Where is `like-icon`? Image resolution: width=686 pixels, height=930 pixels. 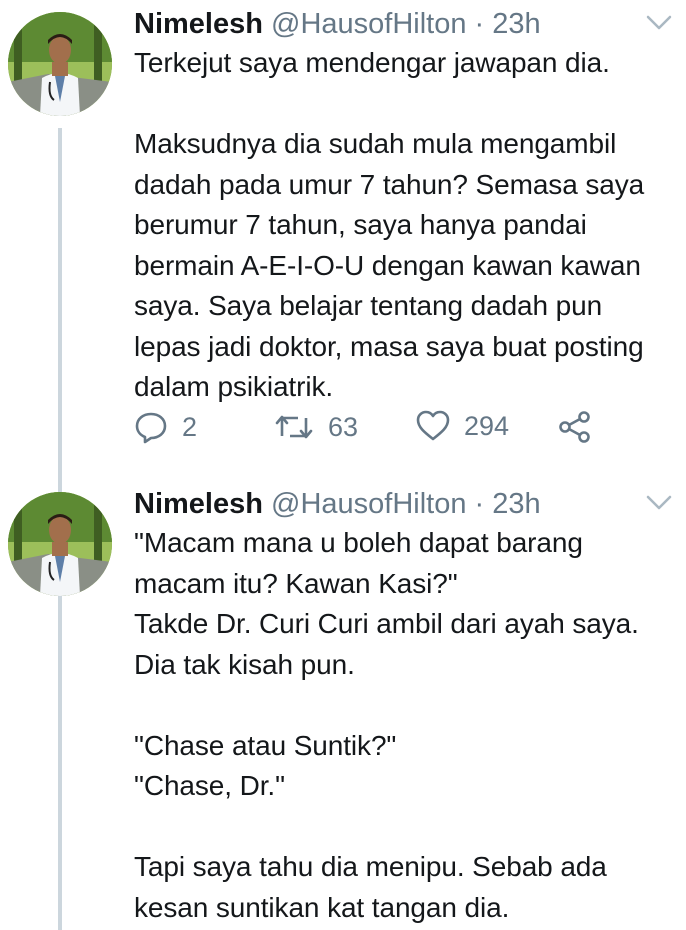
like-icon is located at coordinates (433, 425).